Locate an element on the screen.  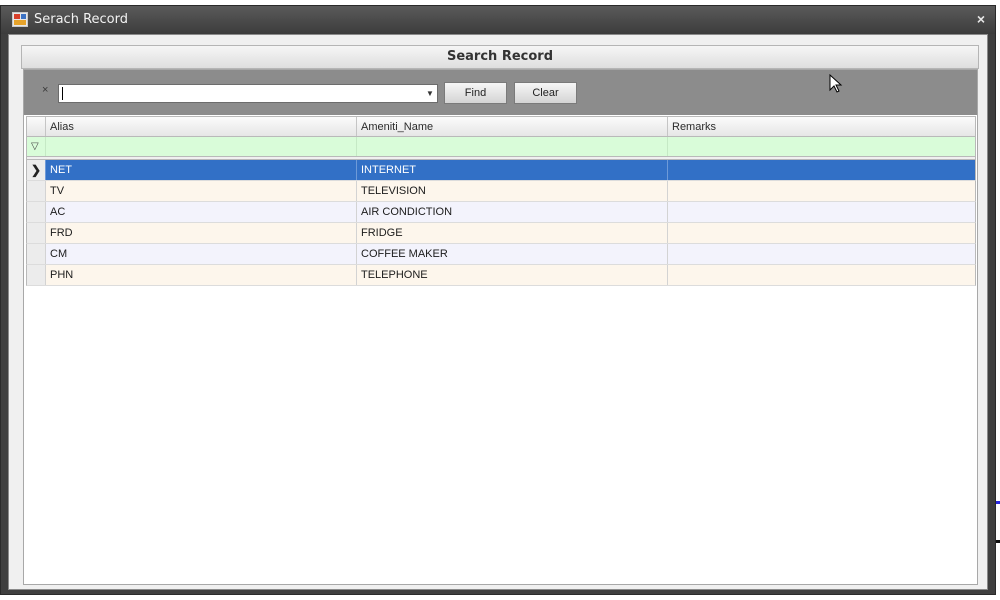
cell-ameniti-name: TELEVISION is located at coordinates (511, 191).